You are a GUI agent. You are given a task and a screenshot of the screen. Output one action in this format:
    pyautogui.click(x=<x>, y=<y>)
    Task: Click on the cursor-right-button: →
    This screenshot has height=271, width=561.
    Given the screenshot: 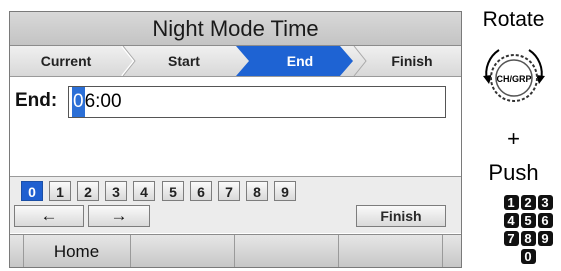 What is the action you would take?
    pyautogui.click(x=119, y=216)
    